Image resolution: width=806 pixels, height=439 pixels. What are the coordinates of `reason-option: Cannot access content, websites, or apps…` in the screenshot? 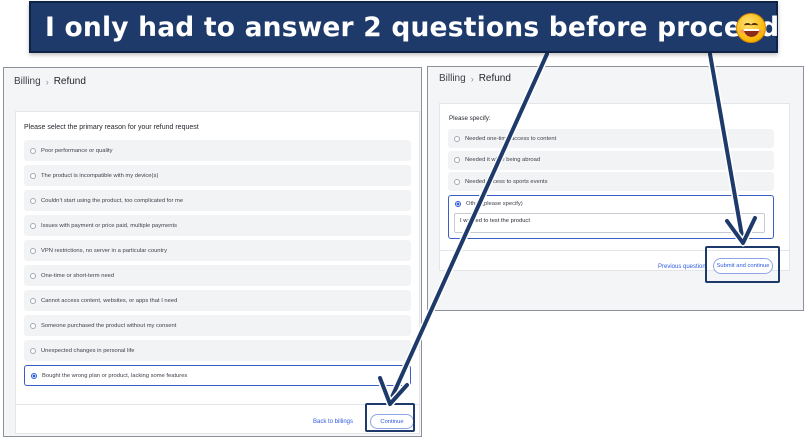 It's located at (217, 300).